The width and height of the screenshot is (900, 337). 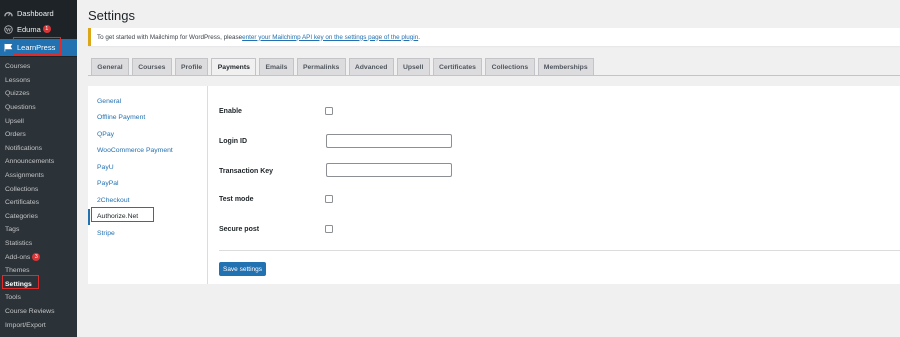 I want to click on enable-checkbox, so click(x=329, y=111).